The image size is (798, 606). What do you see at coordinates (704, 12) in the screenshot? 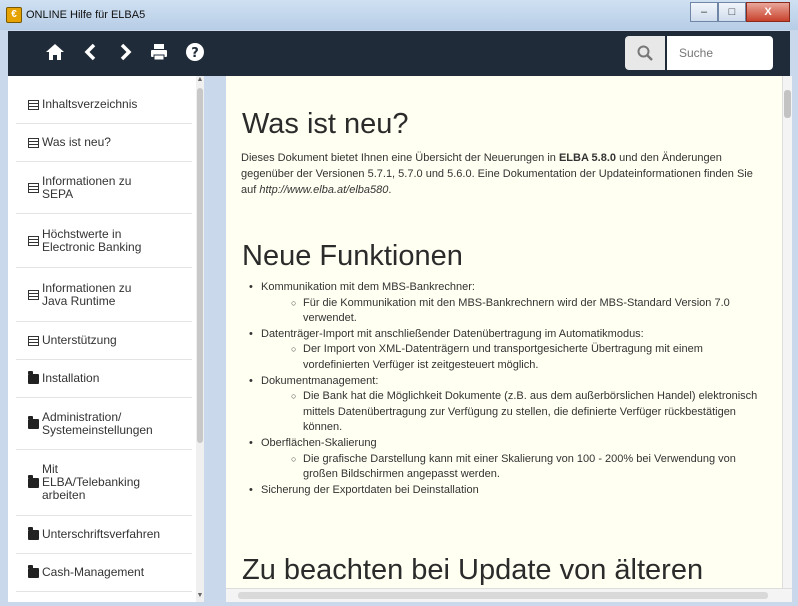
I see `minimize-button: –` at bounding box center [704, 12].